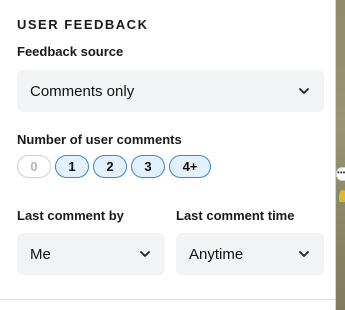  What do you see at coordinates (148, 166) in the screenshot?
I see `chip-3: 3` at bounding box center [148, 166].